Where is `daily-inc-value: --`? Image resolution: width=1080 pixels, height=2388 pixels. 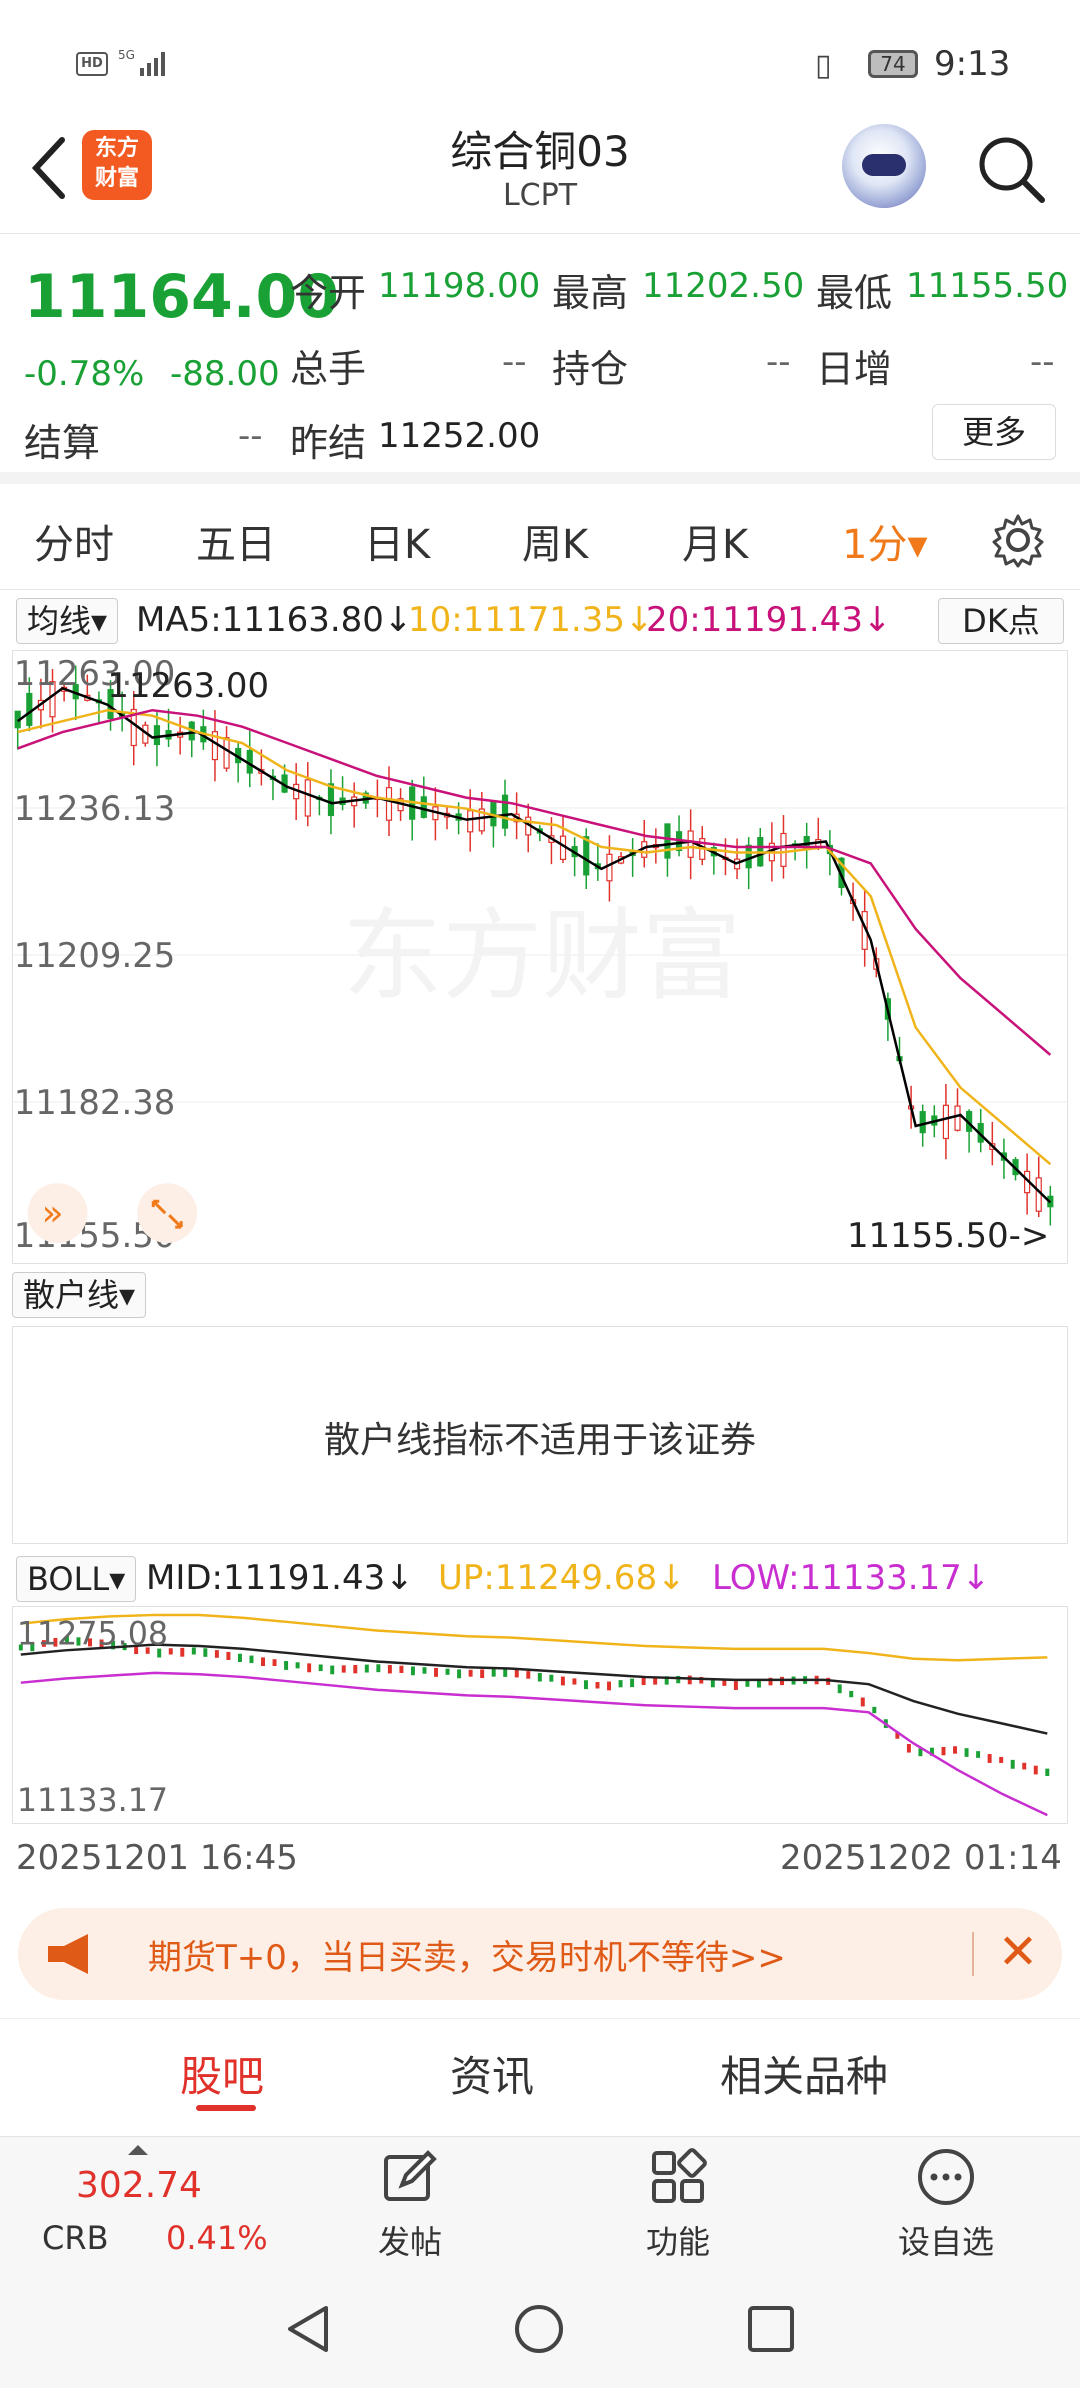 daily-inc-value: -- is located at coordinates (1042, 362).